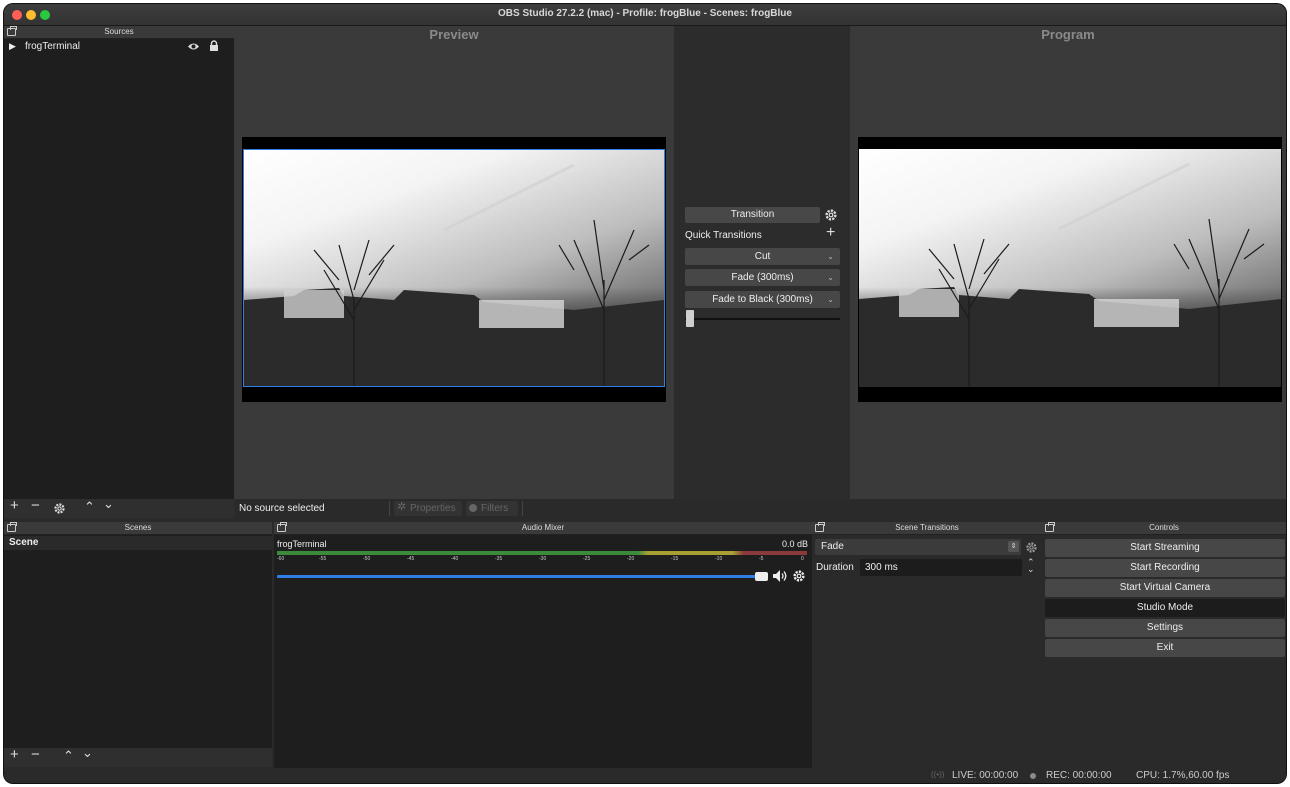  I want to click on preview-source-image, so click(454, 268).